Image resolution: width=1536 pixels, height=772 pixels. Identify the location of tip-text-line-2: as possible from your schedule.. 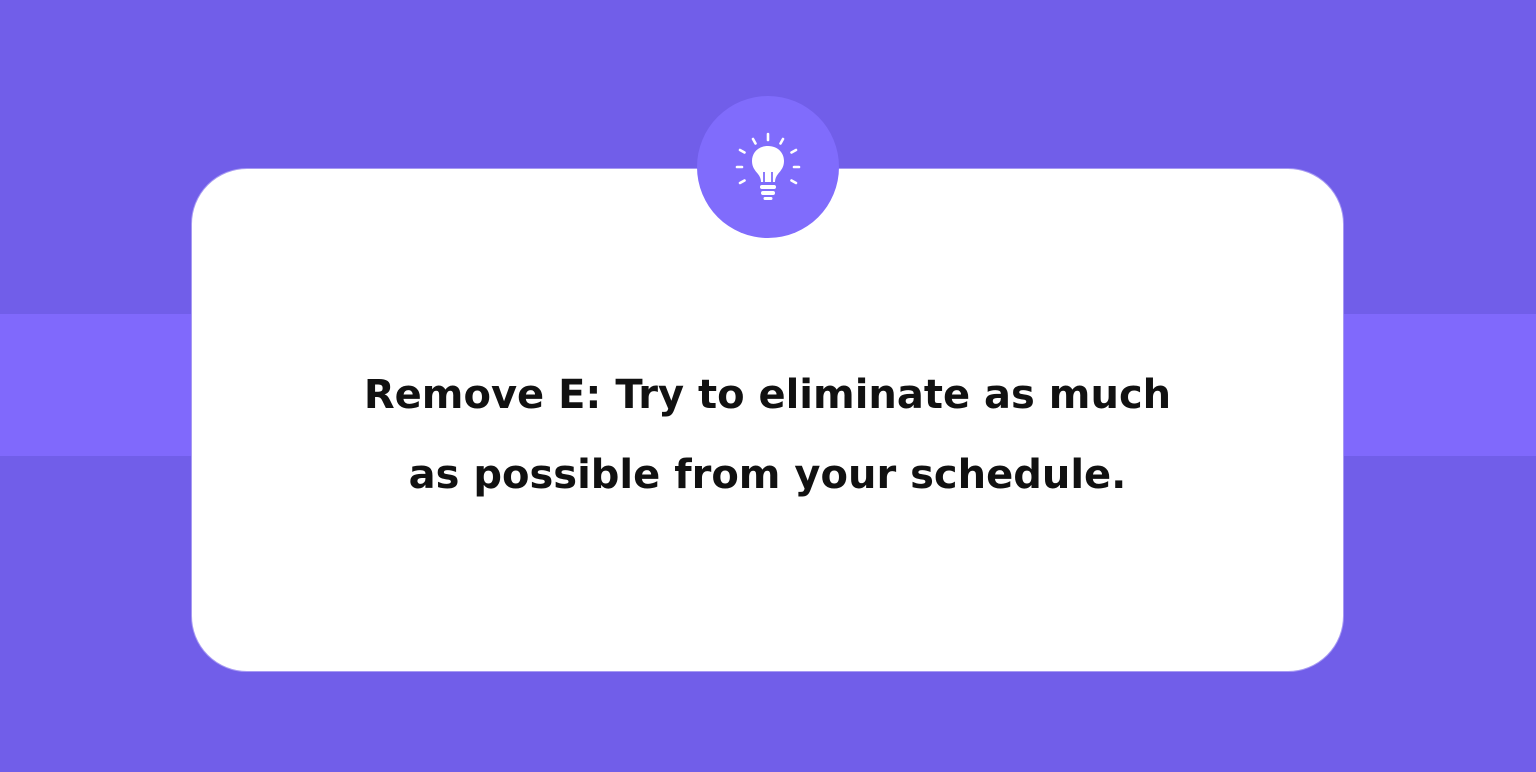
(767, 475).